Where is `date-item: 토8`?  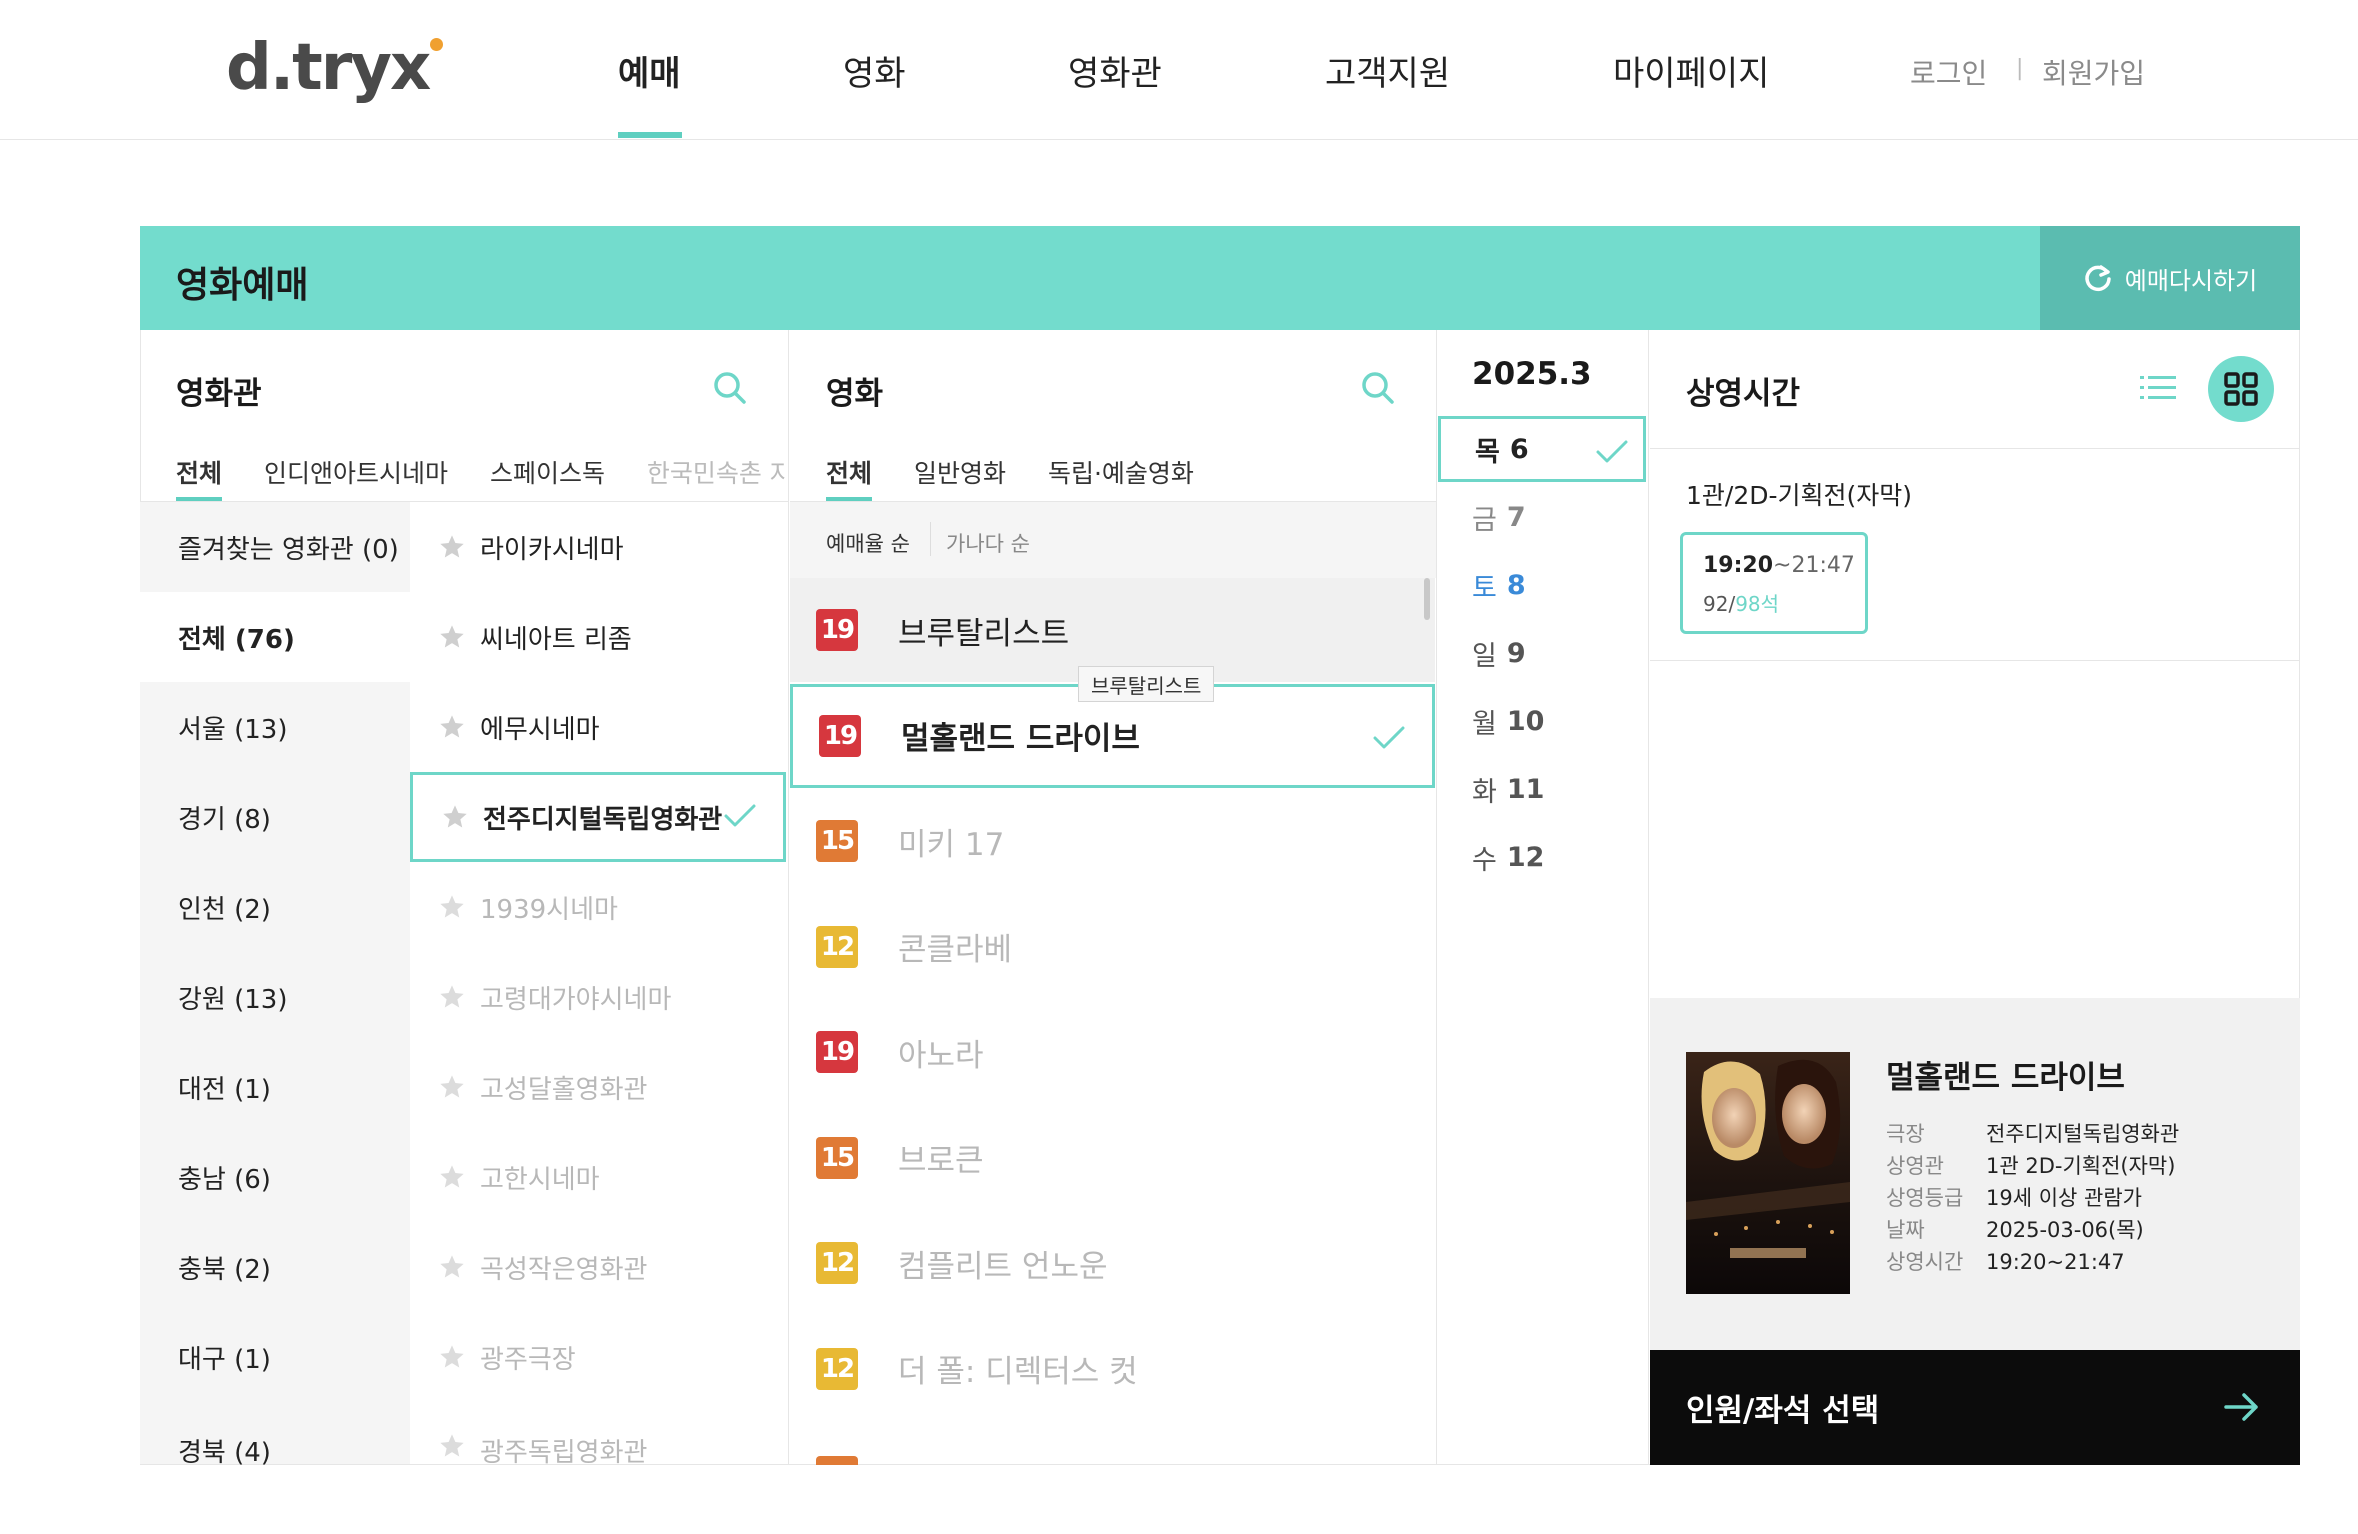 date-item: 토8 is located at coordinates (1542, 585).